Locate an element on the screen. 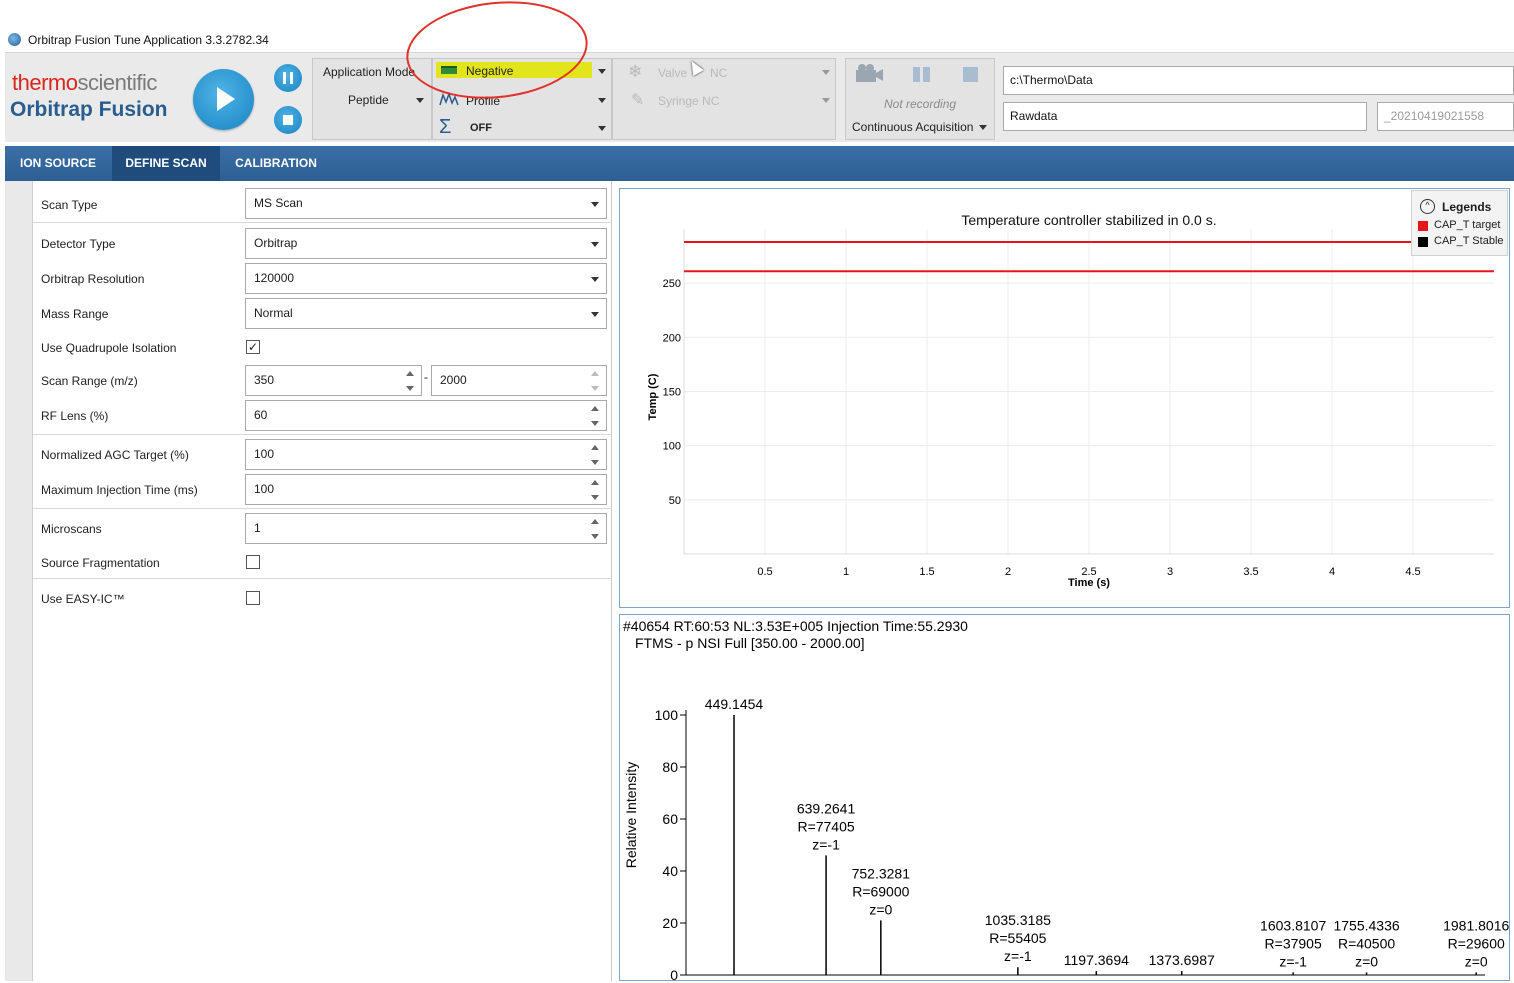 This screenshot has height=983, width=1514. sum-select: OFF is located at coordinates (481, 128).